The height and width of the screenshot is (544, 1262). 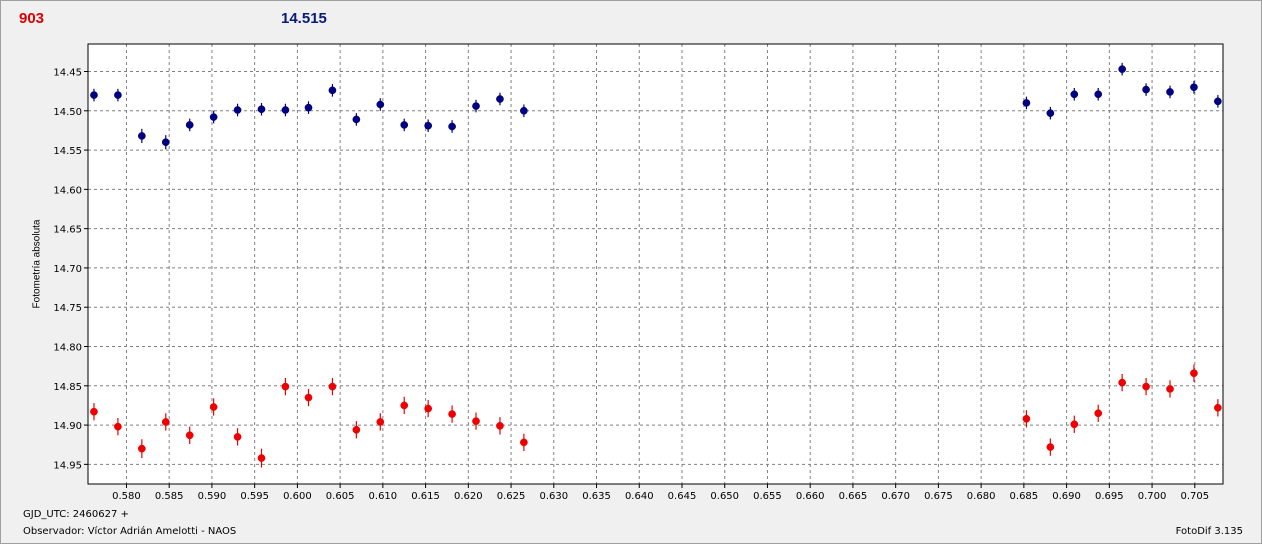 I want to click on y-tick-label: 14.85, so click(x=67, y=387).